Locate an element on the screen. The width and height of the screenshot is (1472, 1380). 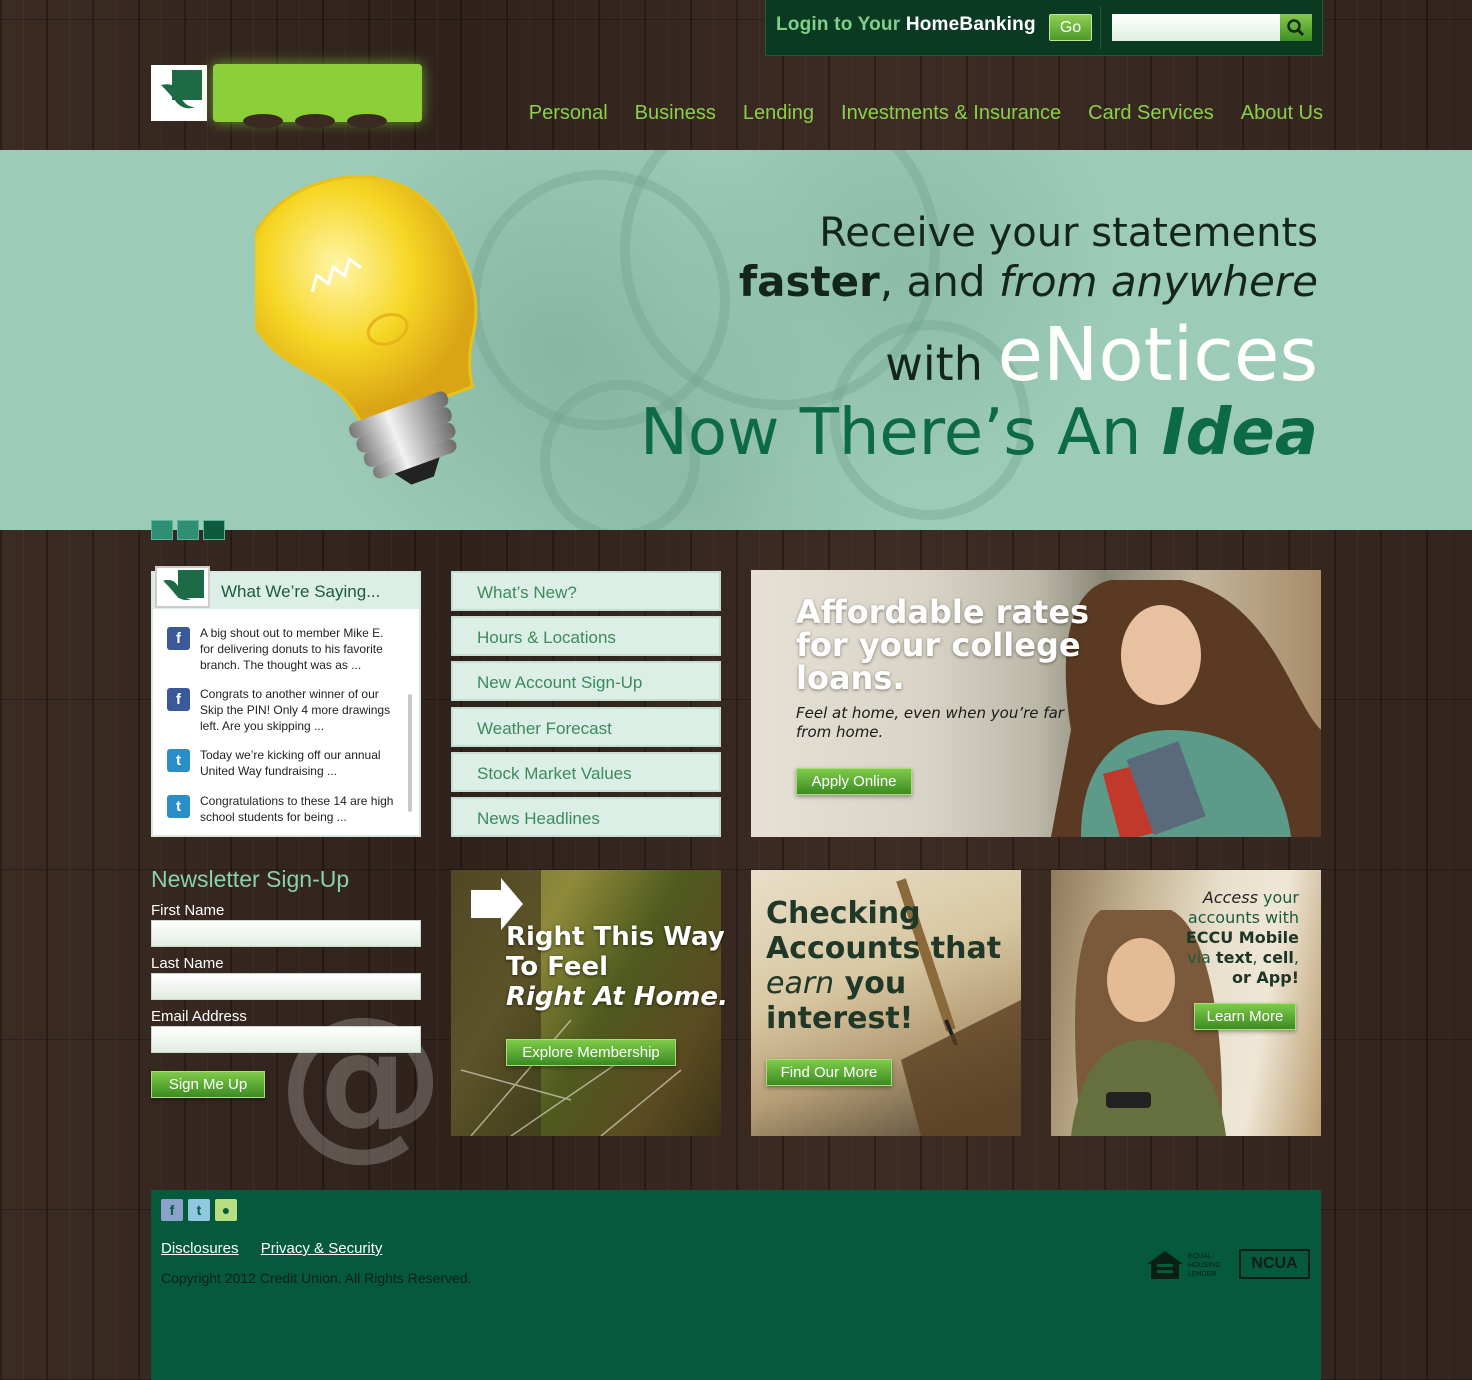
first-name-label: First Name is located at coordinates (188, 910).